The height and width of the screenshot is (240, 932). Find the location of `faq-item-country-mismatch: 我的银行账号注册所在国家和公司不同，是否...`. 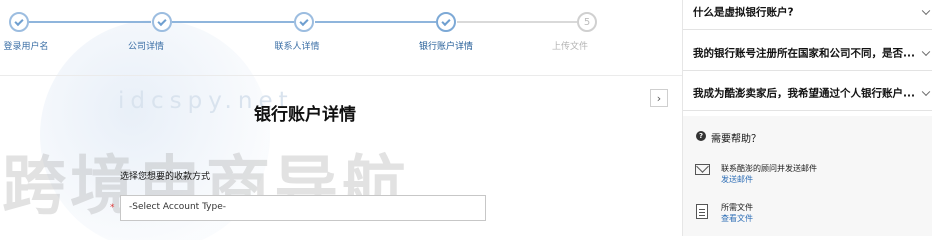

faq-item-country-mismatch: 我的银行账号注册所在国家和公司不同，是否... is located at coordinates (807, 53).